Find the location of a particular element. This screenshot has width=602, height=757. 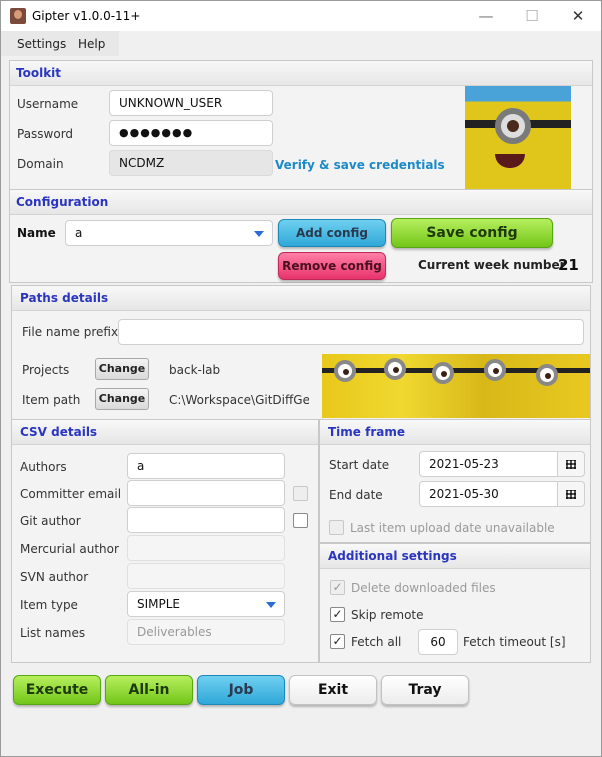

csv-title: CSV details is located at coordinates (59, 432).